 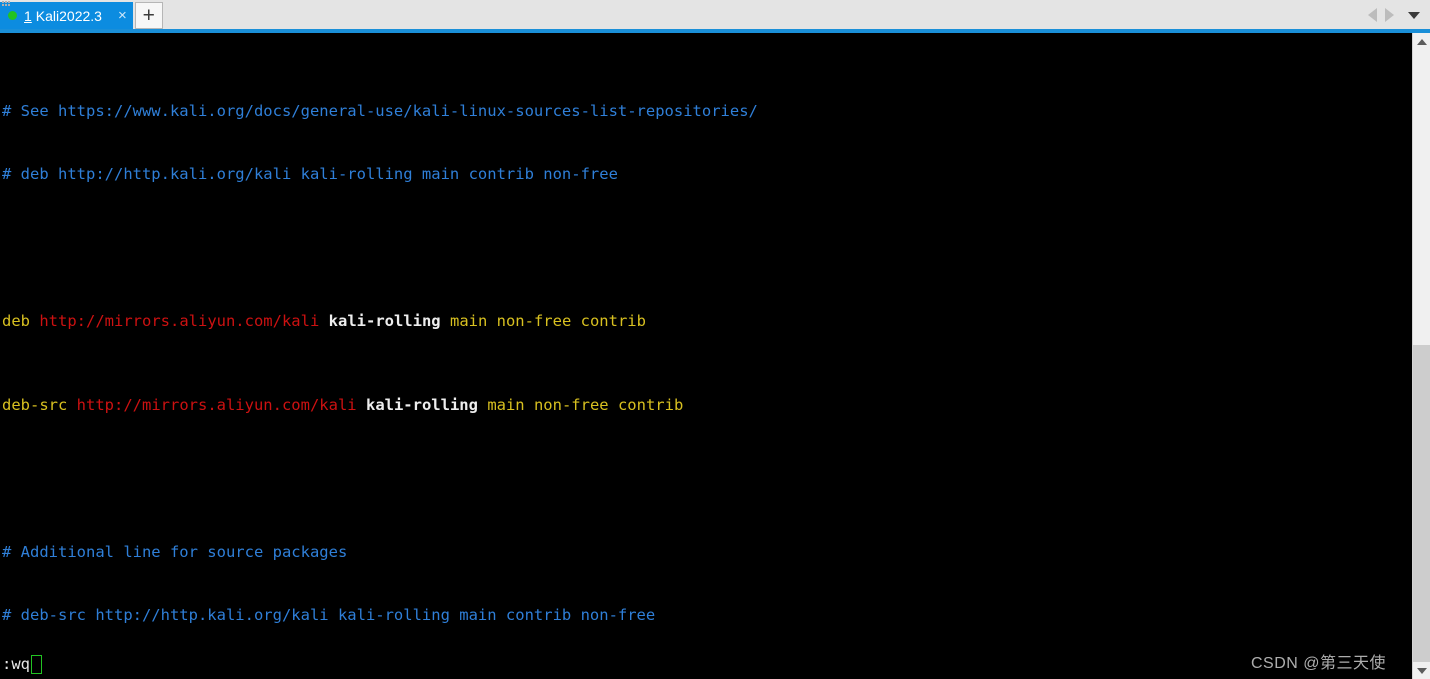 I want to click on vim-status-line: :wq, so click(x=22, y=664).